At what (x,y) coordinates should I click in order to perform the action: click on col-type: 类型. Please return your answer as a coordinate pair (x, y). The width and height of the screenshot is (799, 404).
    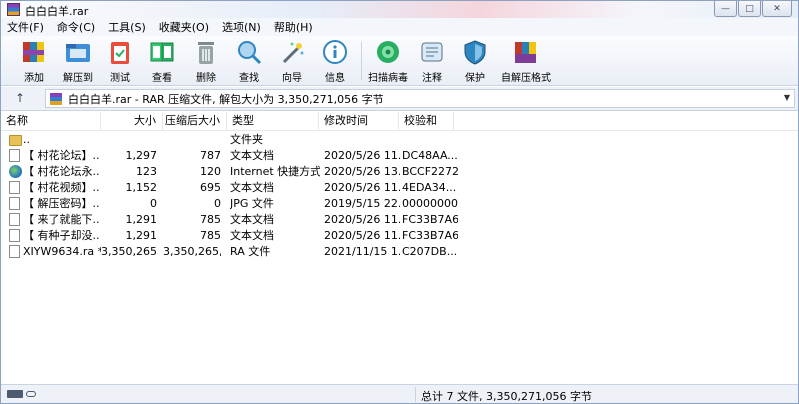
    Looking at the image, I should click on (273, 121).